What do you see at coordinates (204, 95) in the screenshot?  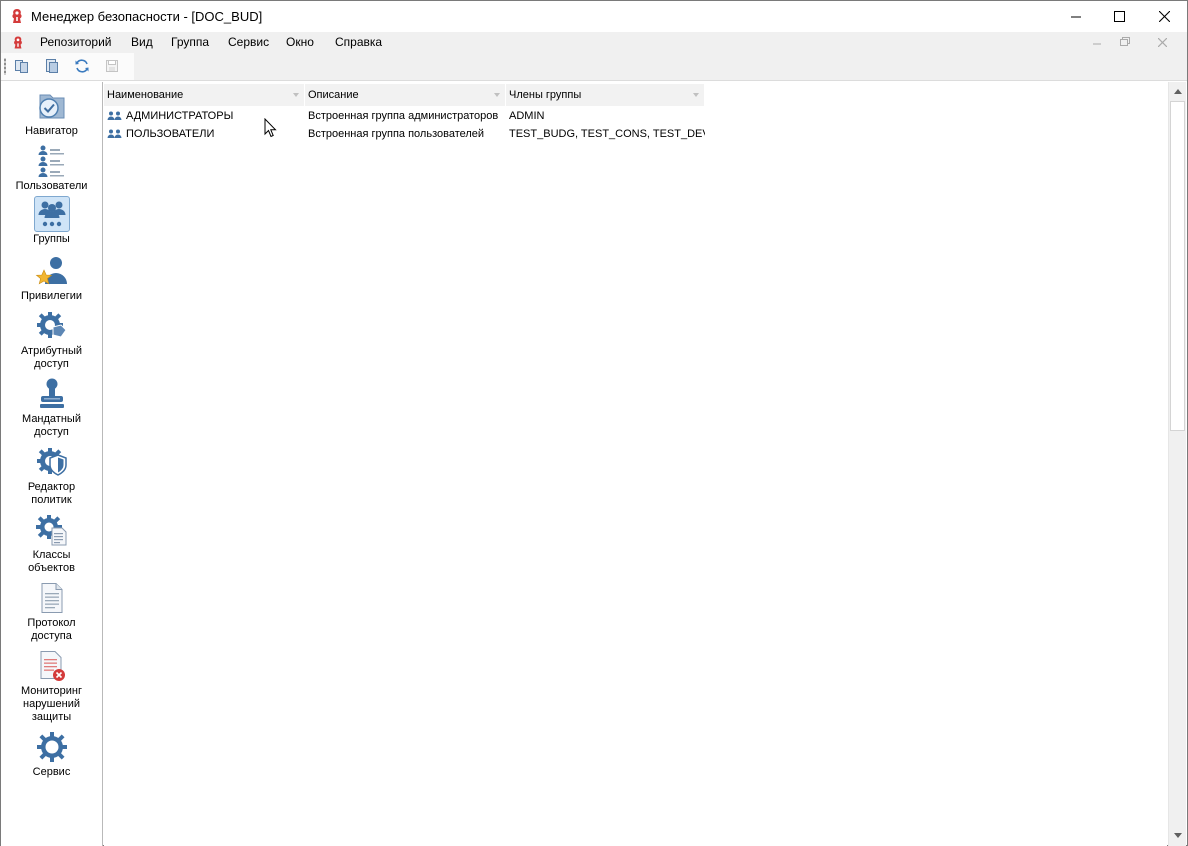 I see `column-header-name: Наименование` at bounding box center [204, 95].